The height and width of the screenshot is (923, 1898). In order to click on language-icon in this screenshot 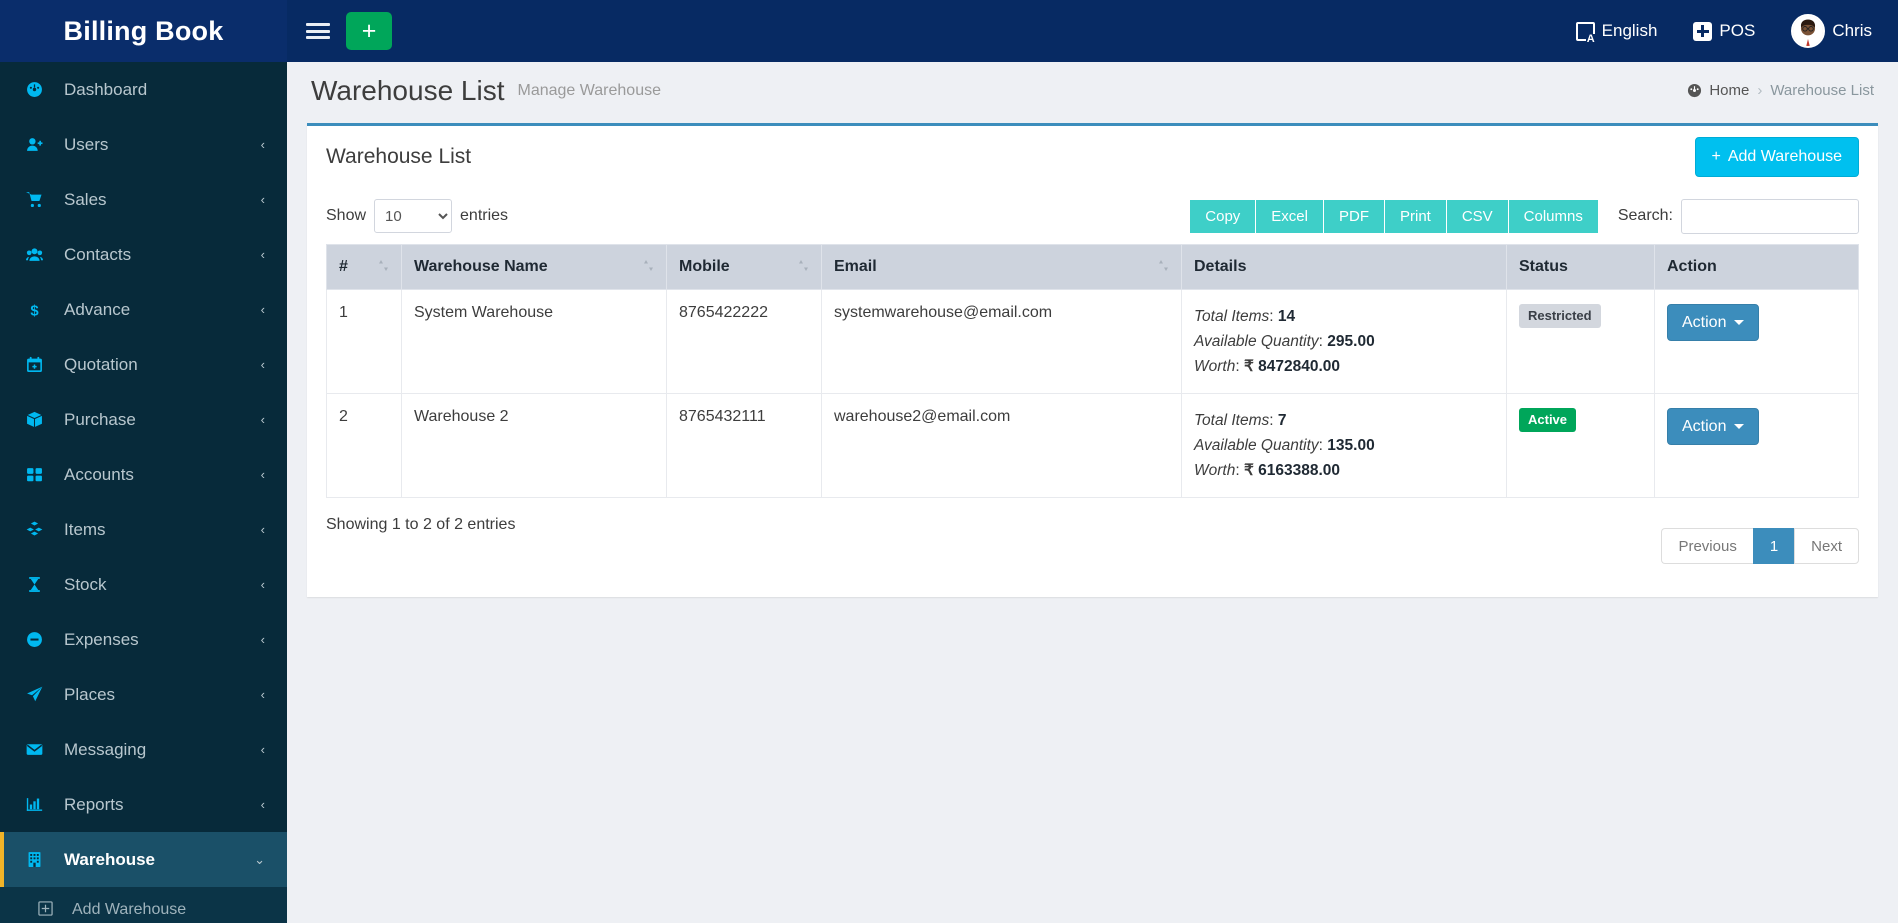, I will do `click(1585, 33)`.